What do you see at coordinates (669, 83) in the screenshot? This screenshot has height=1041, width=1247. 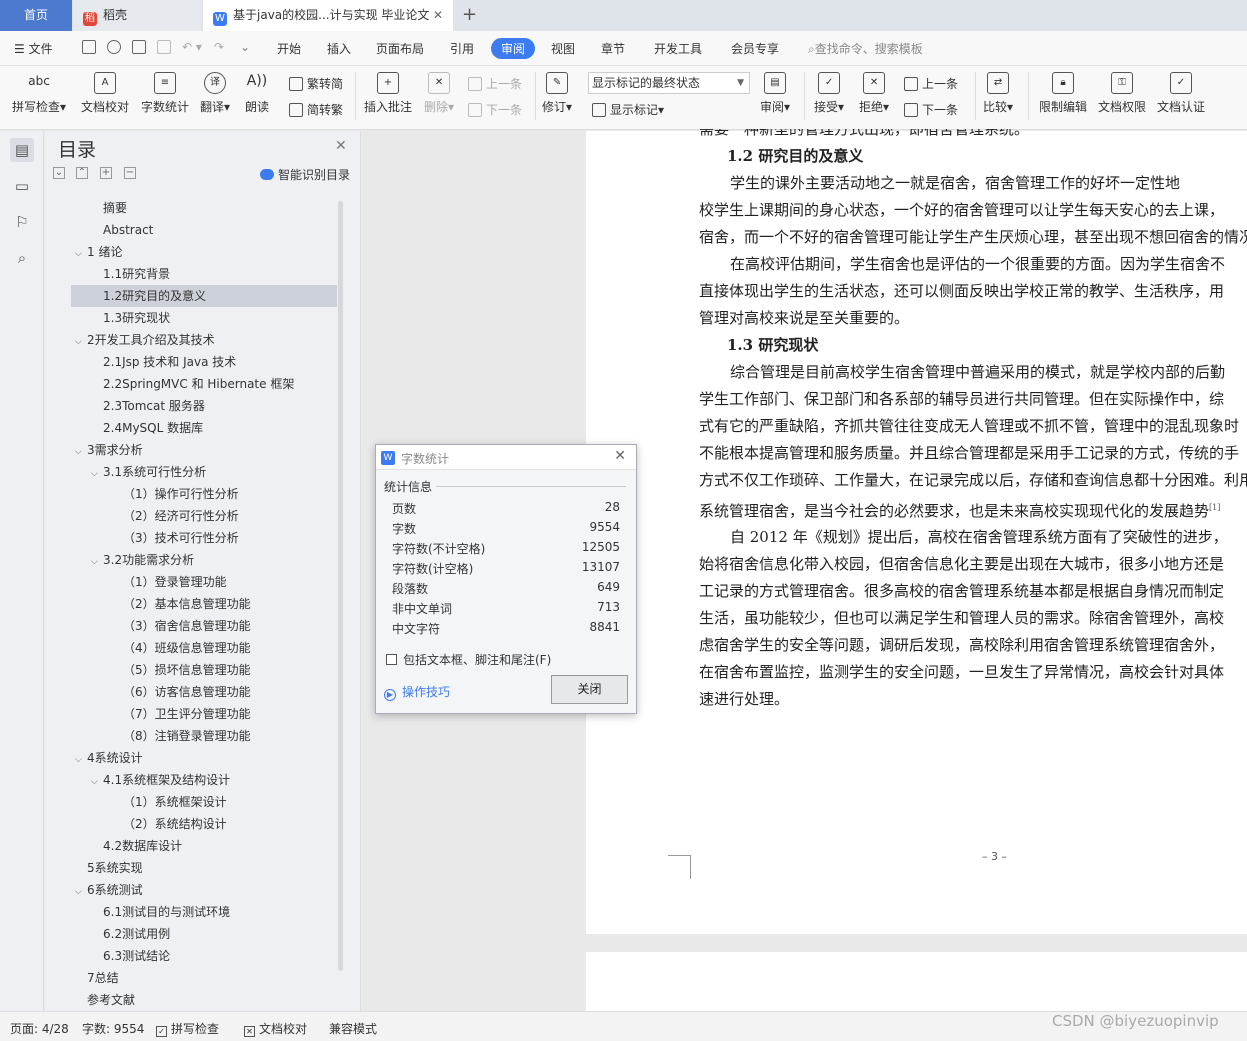 I see `markup-display-select: 显示标记的最终状态 ▼` at bounding box center [669, 83].